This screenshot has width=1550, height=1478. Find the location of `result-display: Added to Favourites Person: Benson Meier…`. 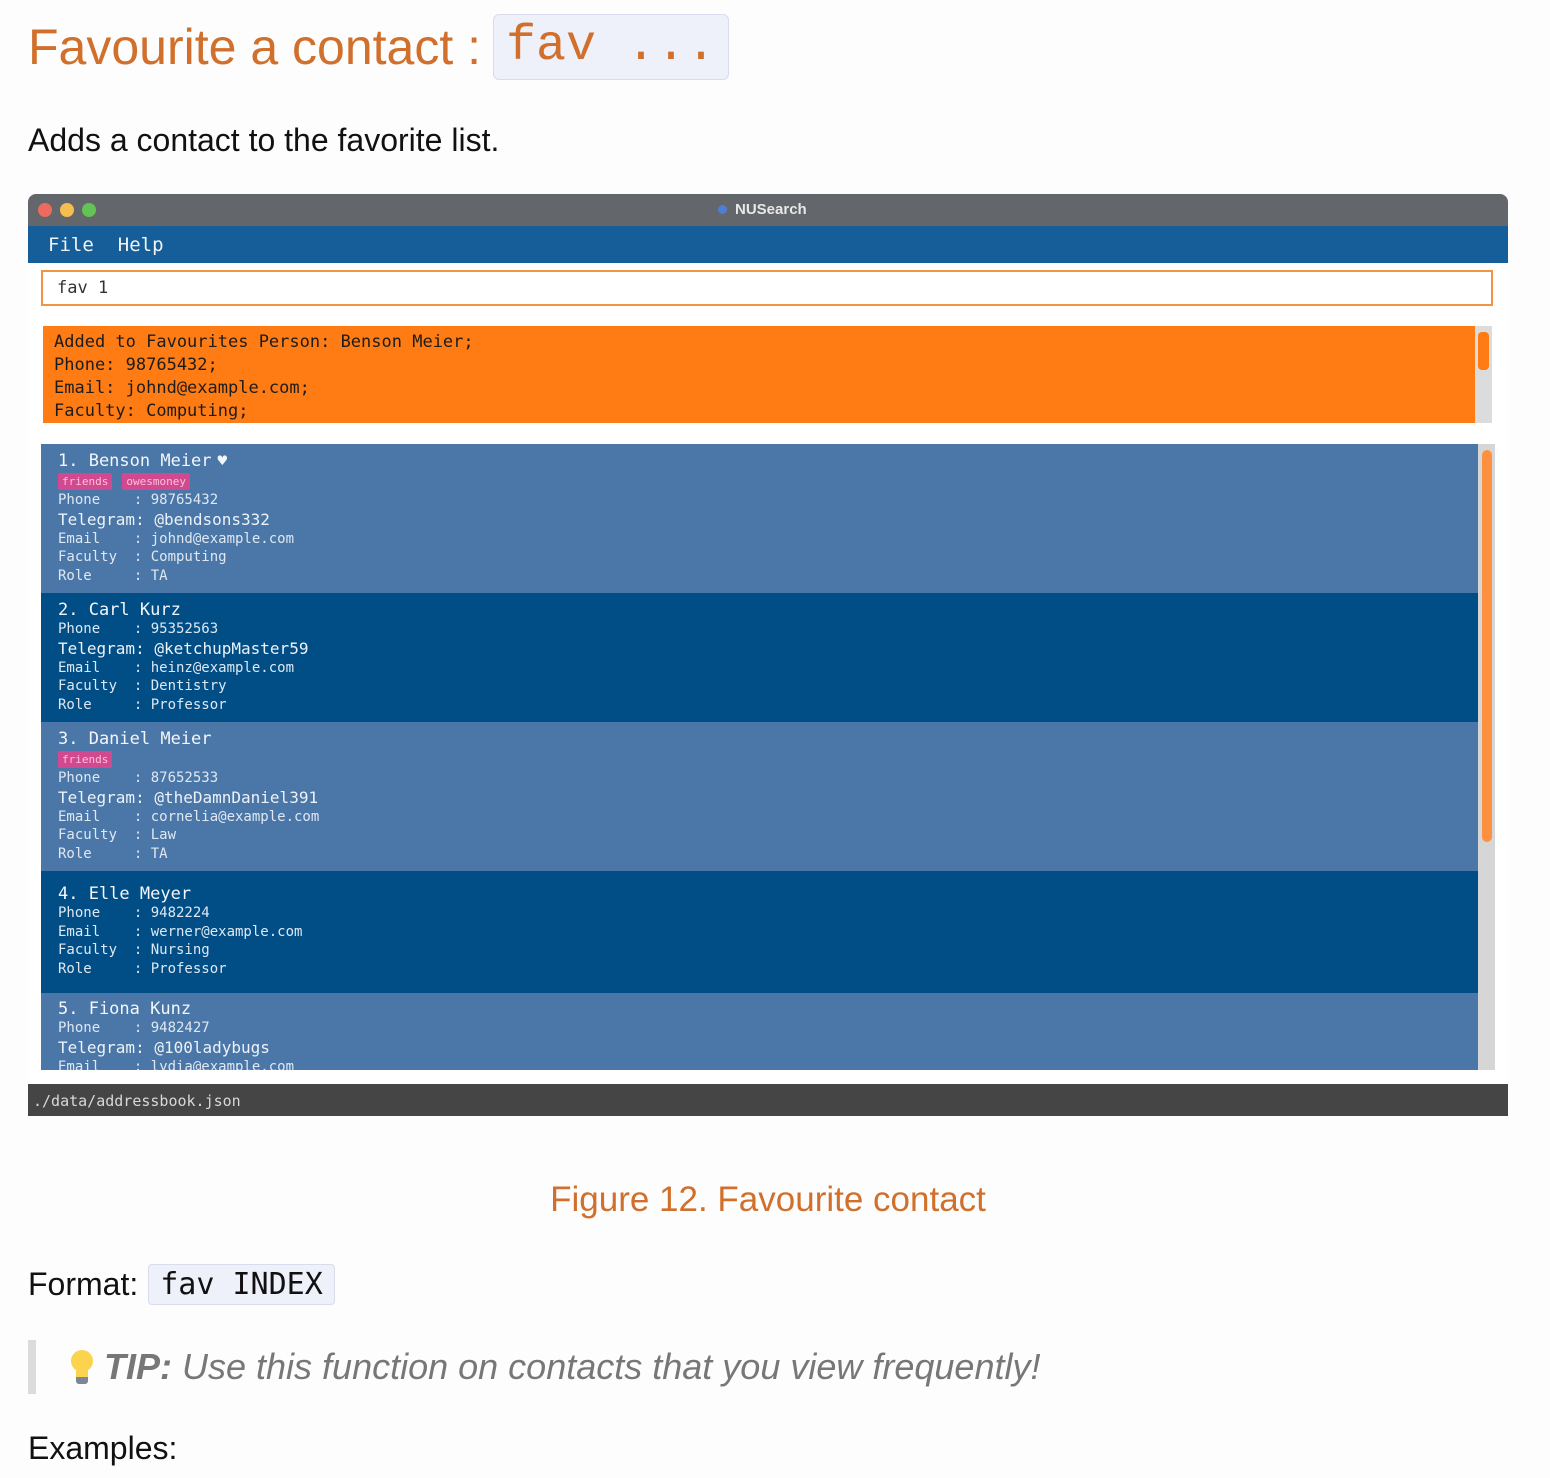

result-display: Added to Favourites Person: Benson Meier… is located at coordinates (759, 374).